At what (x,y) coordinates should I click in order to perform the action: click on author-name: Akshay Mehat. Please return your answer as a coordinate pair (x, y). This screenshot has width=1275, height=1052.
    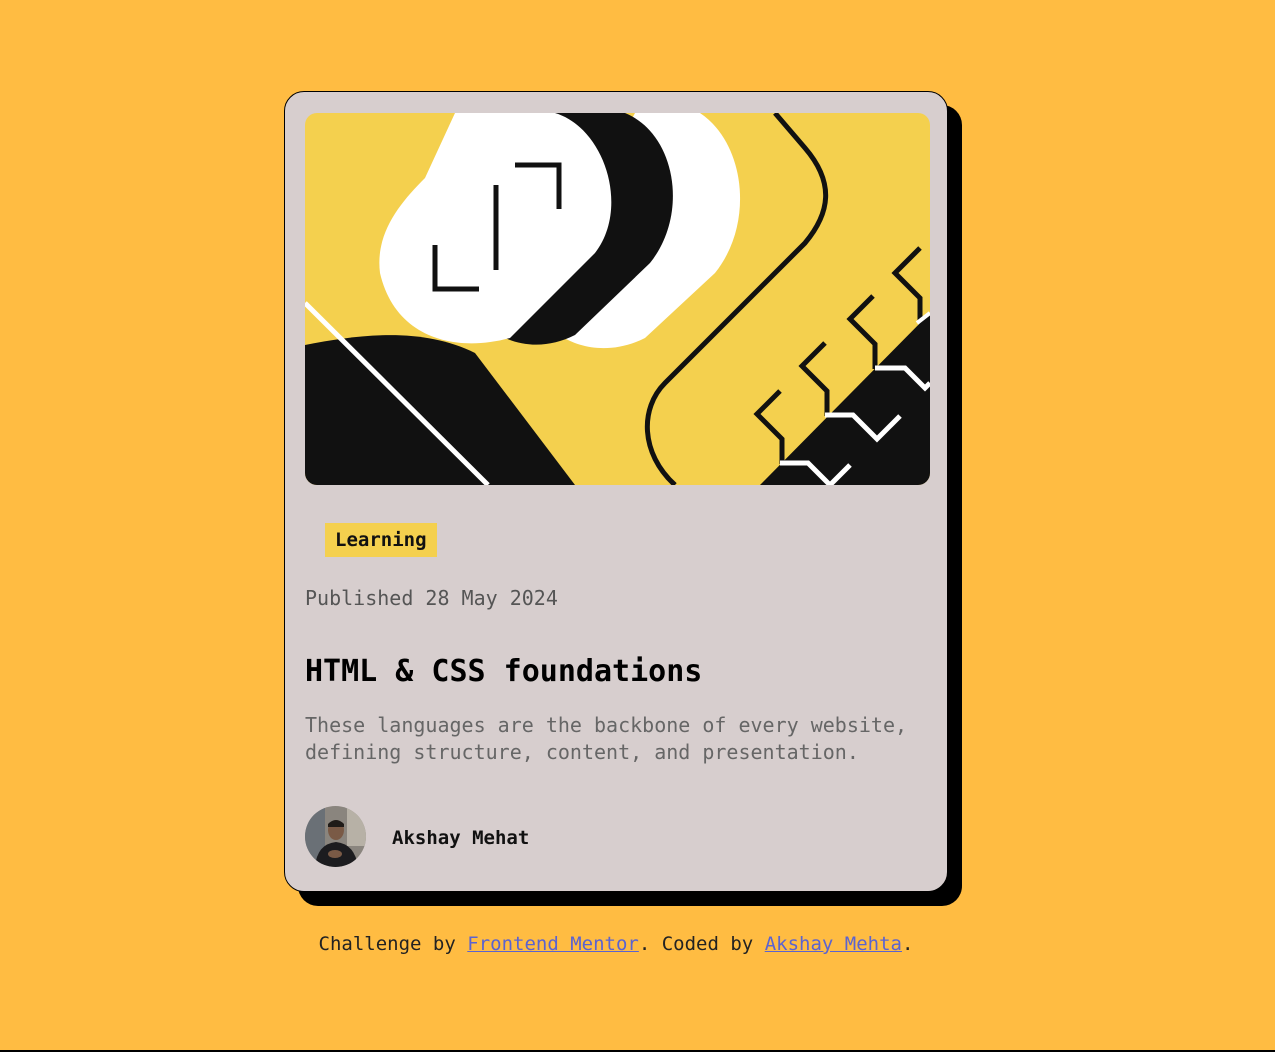
    Looking at the image, I should click on (461, 838).